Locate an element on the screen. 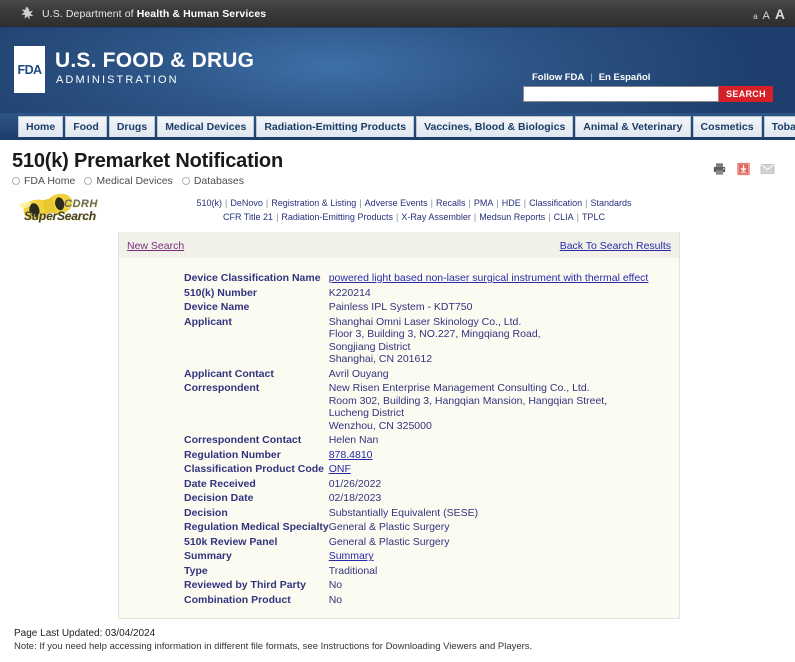 This screenshot has height=662, width=795. back-to-search-results-link: Back To Search Results is located at coordinates (615, 246).